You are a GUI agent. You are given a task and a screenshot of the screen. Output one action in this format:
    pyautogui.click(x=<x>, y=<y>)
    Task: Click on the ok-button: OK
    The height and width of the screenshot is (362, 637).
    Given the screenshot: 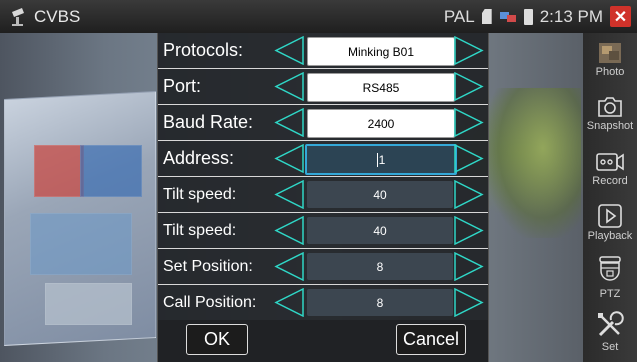 What is the action you would take?
    pyautogui.click(x=217, y=339)
    